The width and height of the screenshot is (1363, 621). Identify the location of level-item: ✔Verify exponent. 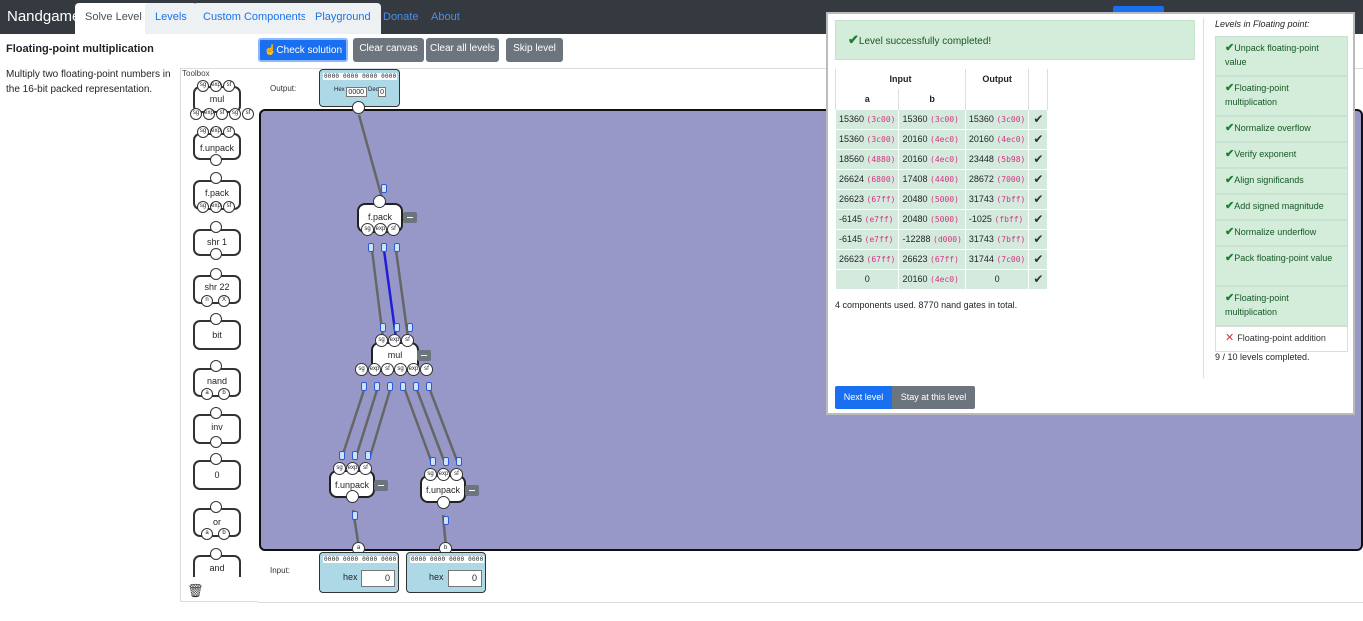
(1281, 155).